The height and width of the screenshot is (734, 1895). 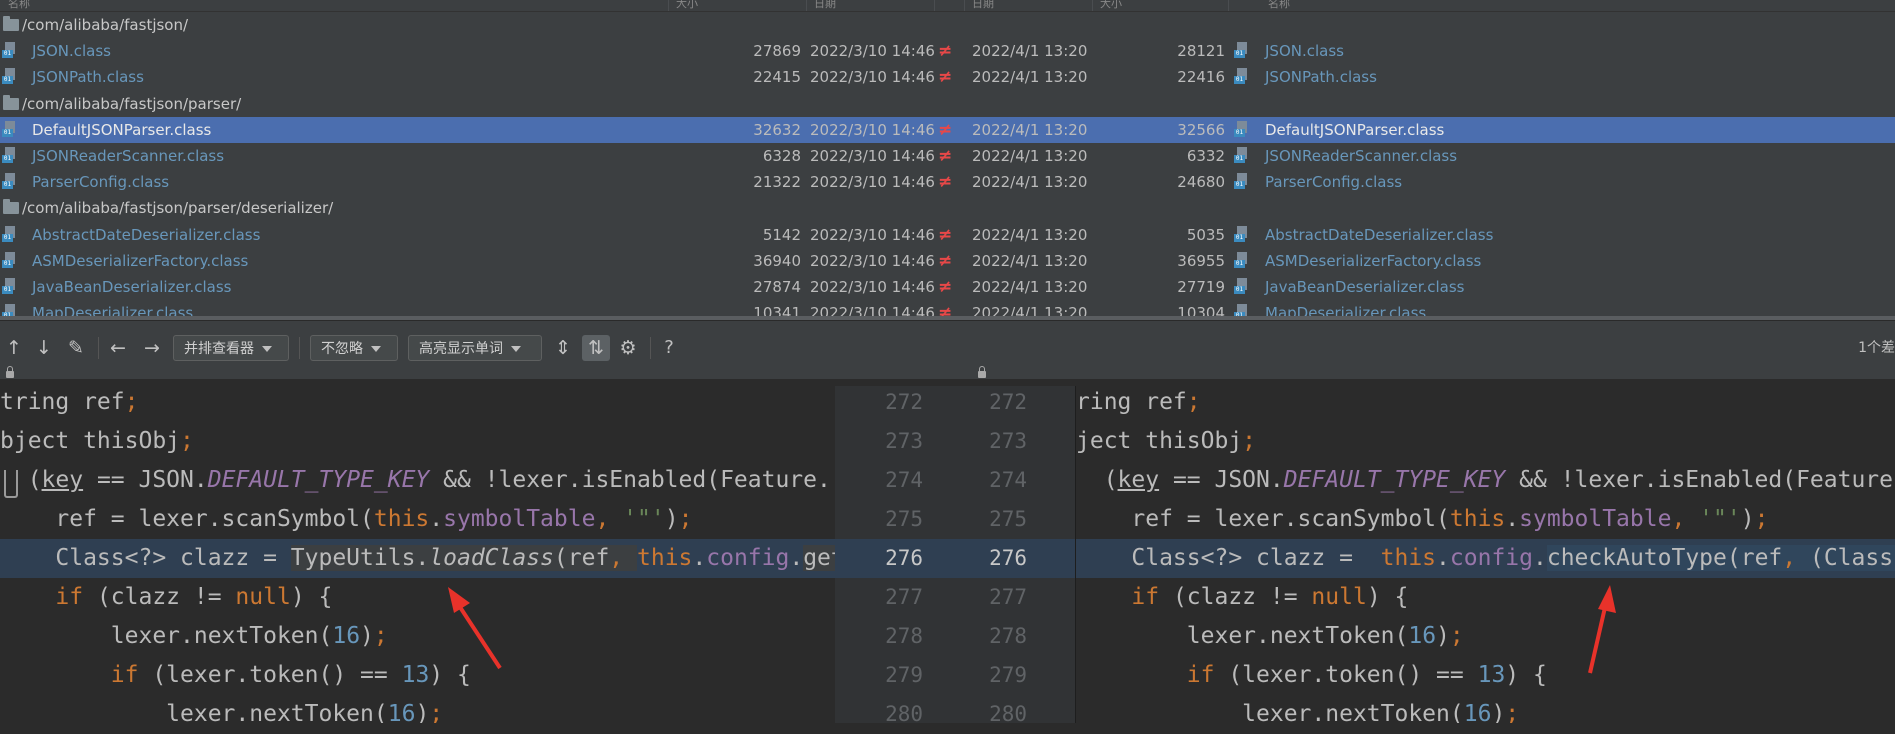 What do you see at coordinates (904, 558) in the screenshot?
I see `left-line-number: 276` at bounding box center [904, 558].